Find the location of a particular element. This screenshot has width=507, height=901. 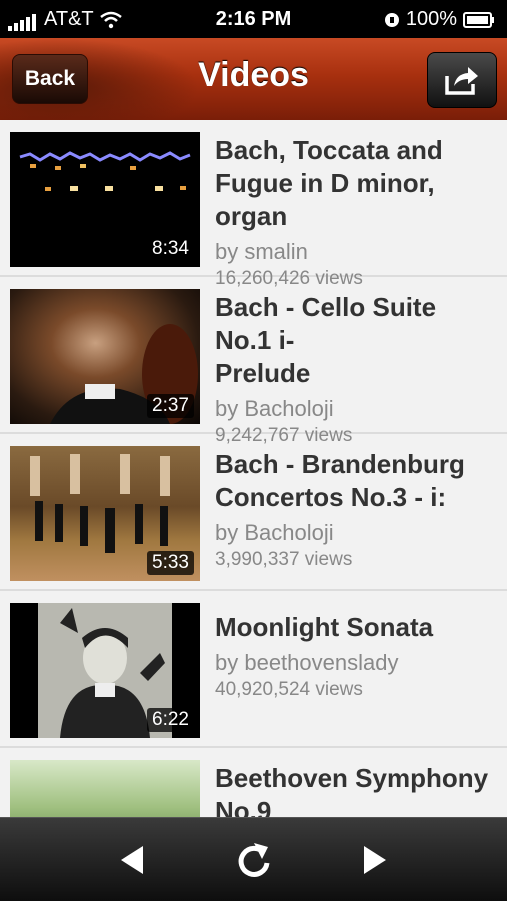

refresh-button is located at coordinates (254, 860).